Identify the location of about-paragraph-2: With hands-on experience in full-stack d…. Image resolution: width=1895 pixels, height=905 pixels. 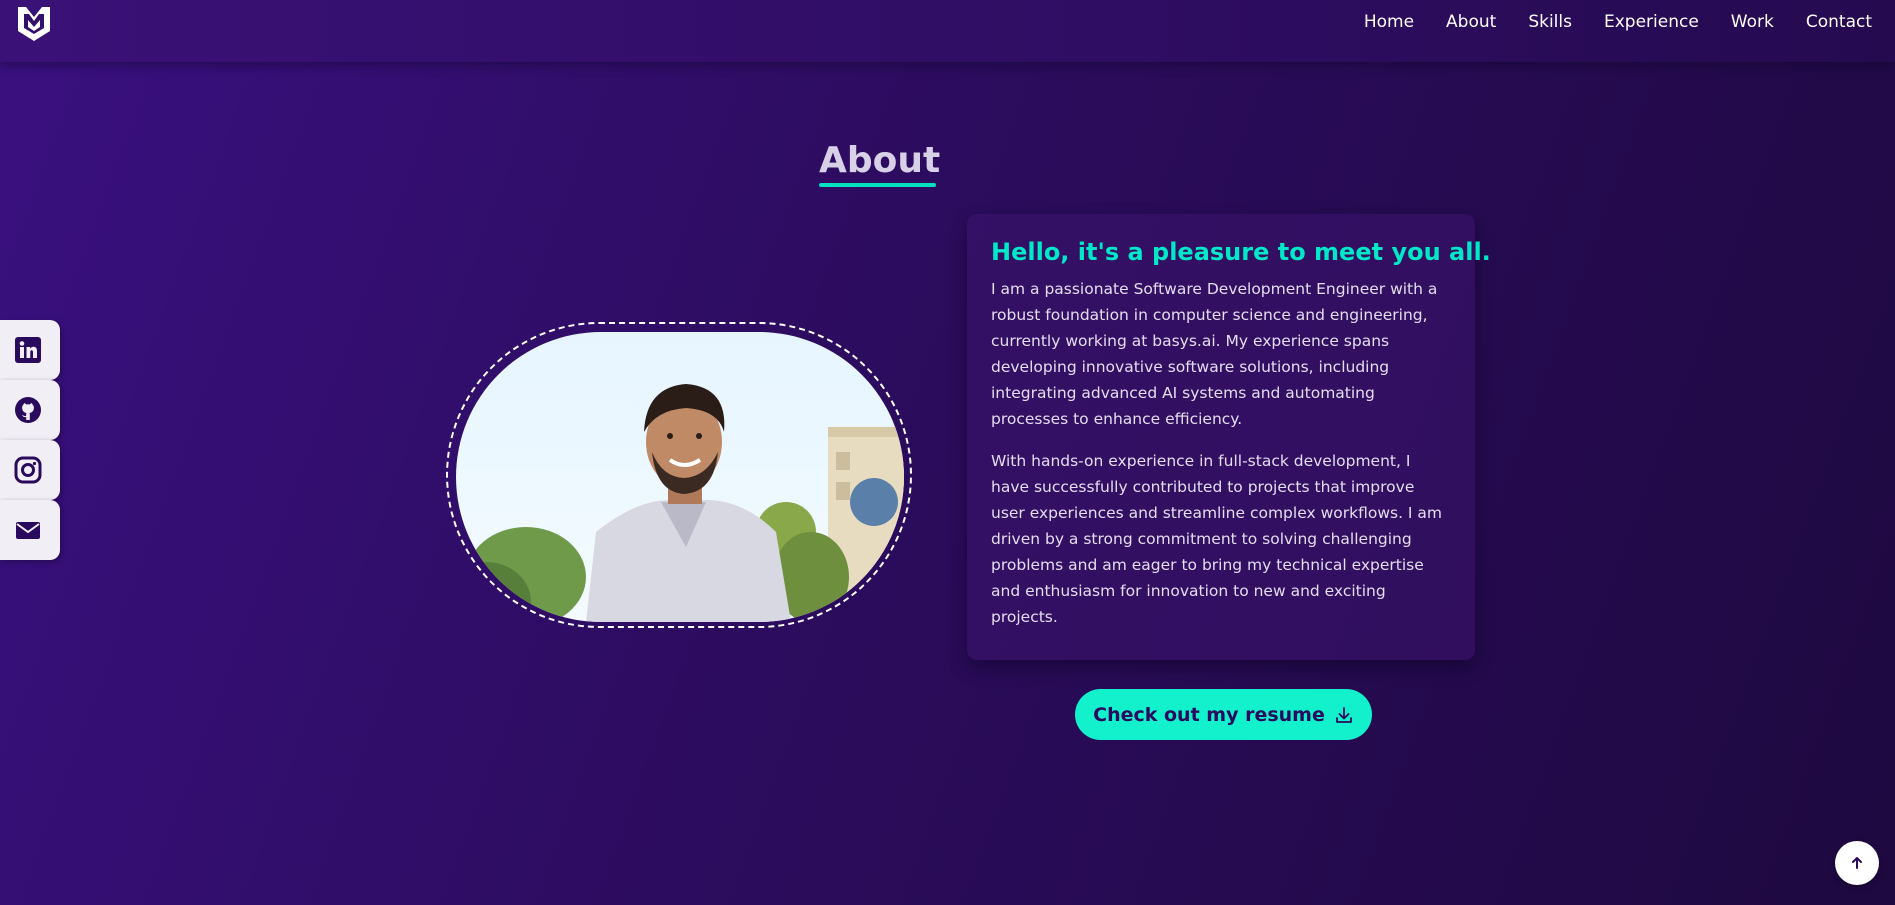
(1217, 539).